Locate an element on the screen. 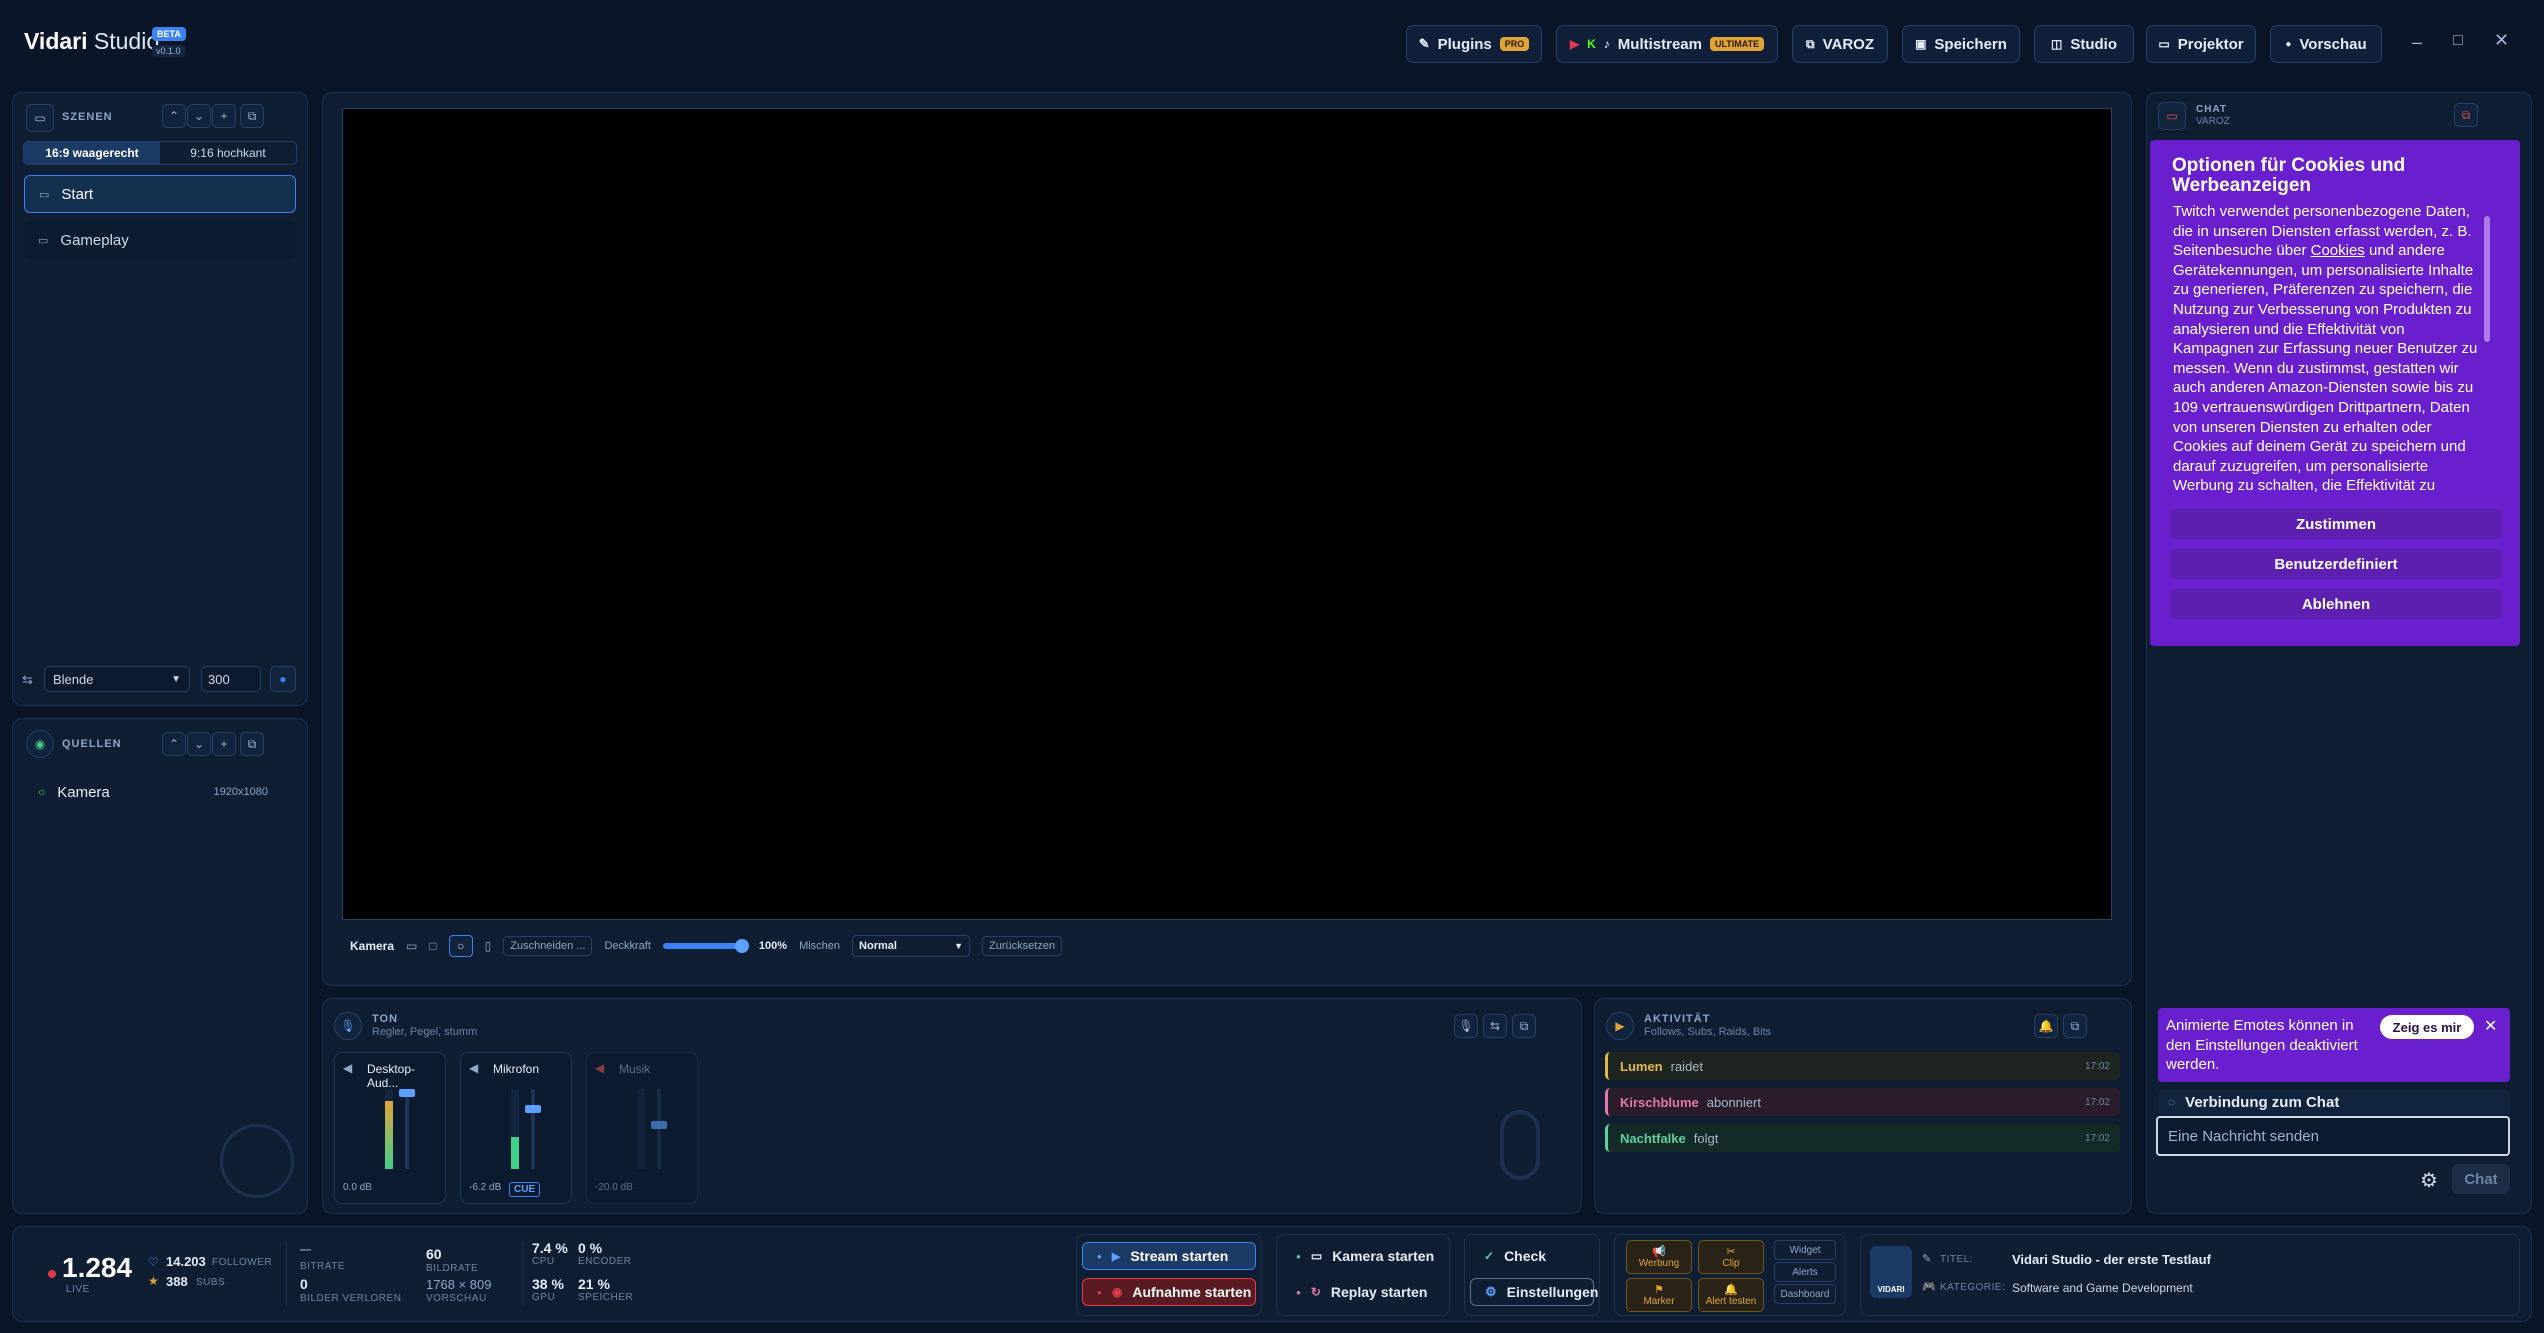 The width and height of the screenshot is (2544, 1333). activity-time: 17:02 is located at coordinates (2097, 1102).